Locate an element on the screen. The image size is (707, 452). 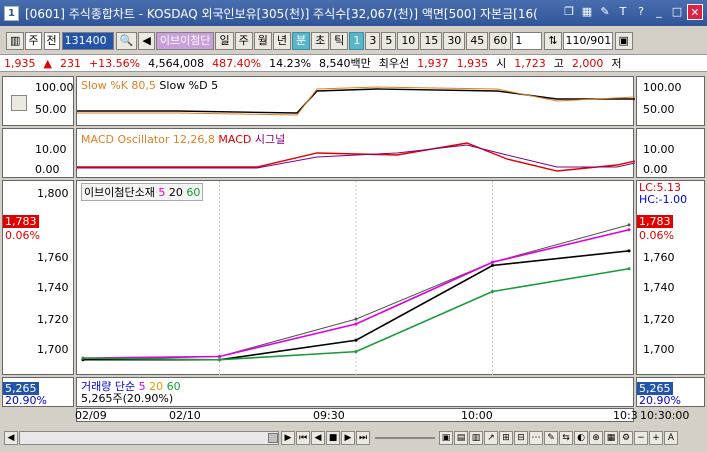
stop-icon: ■ is located at coordinates (333, 438).